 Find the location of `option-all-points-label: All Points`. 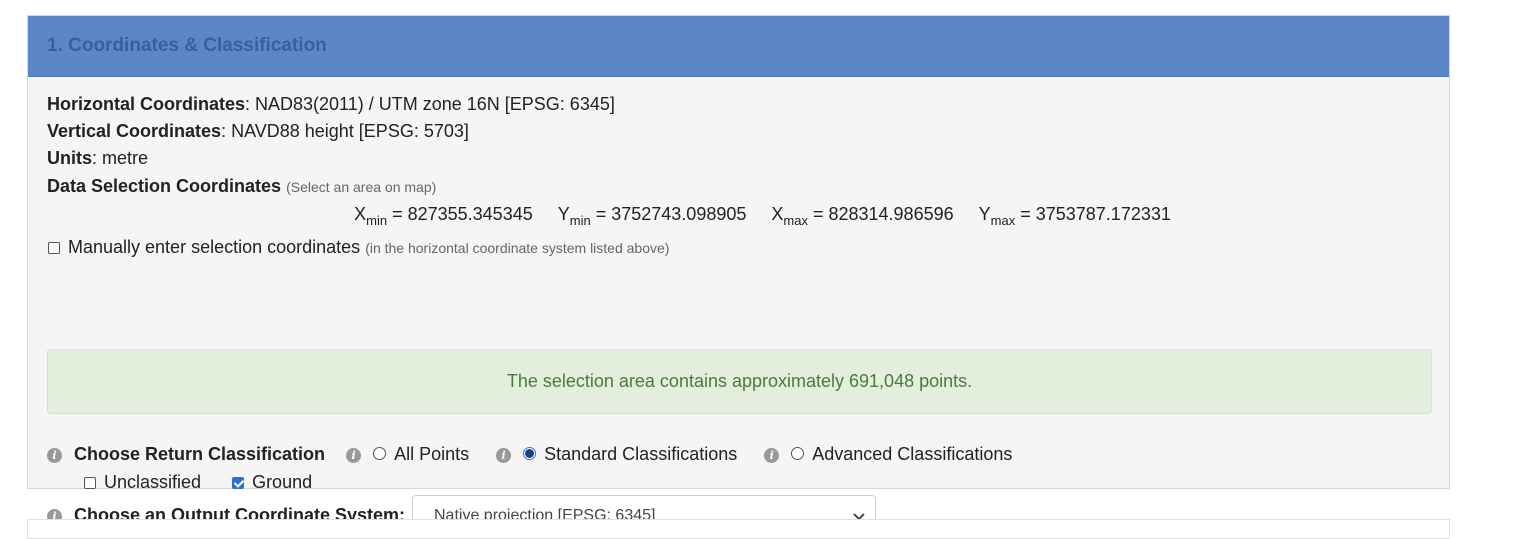

option-all-points-label: All Points is located at coordinates (431, 454).